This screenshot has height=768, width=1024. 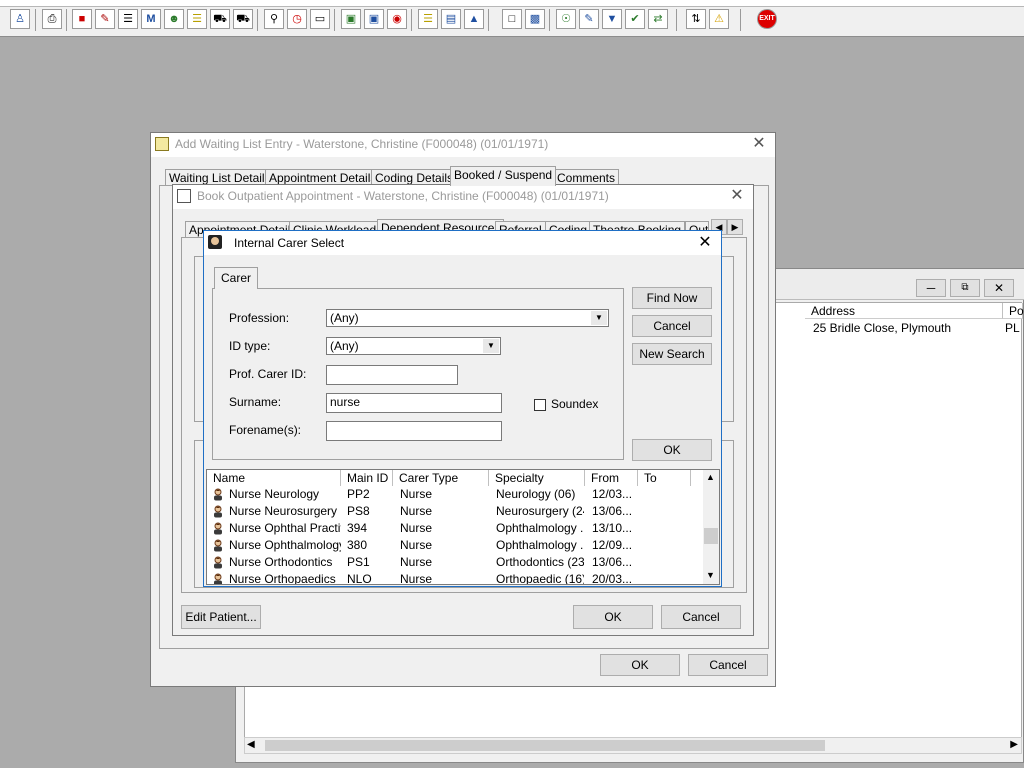 I want to click on cell-id: 380, so click(x=357, y=545).